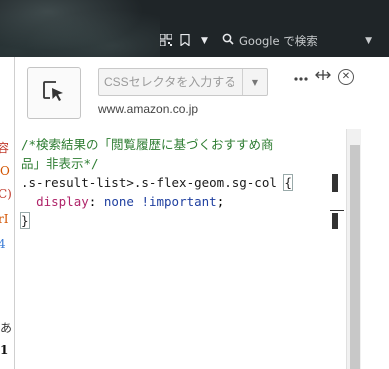 The width and height of the screenshot is (389, 369). I want to click on element-picker-button, so click(54, 93).